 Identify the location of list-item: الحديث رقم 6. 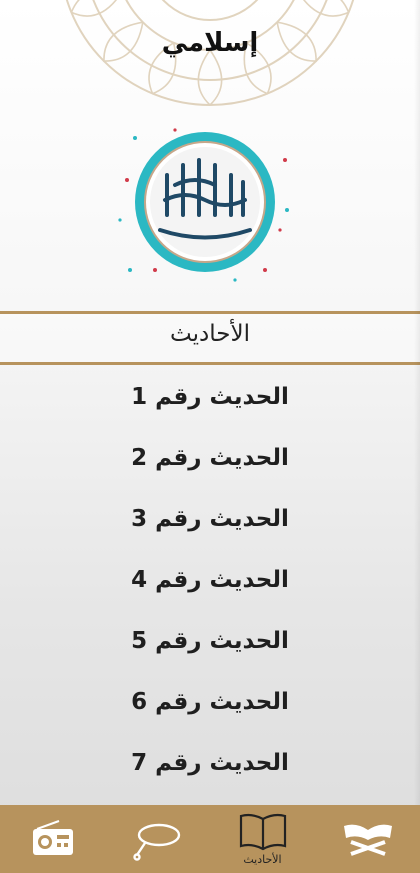
(210, 701).